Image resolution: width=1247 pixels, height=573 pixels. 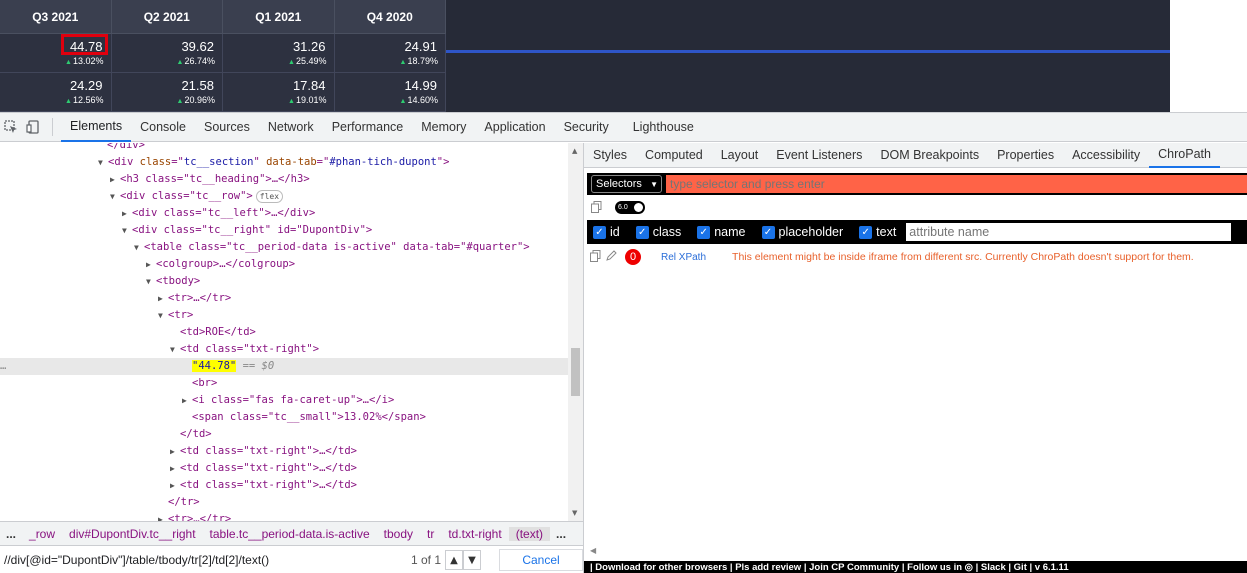 I want to click on breadcrumb-item: div#DupontDiv.tc__right, so click(x=132, y=534).